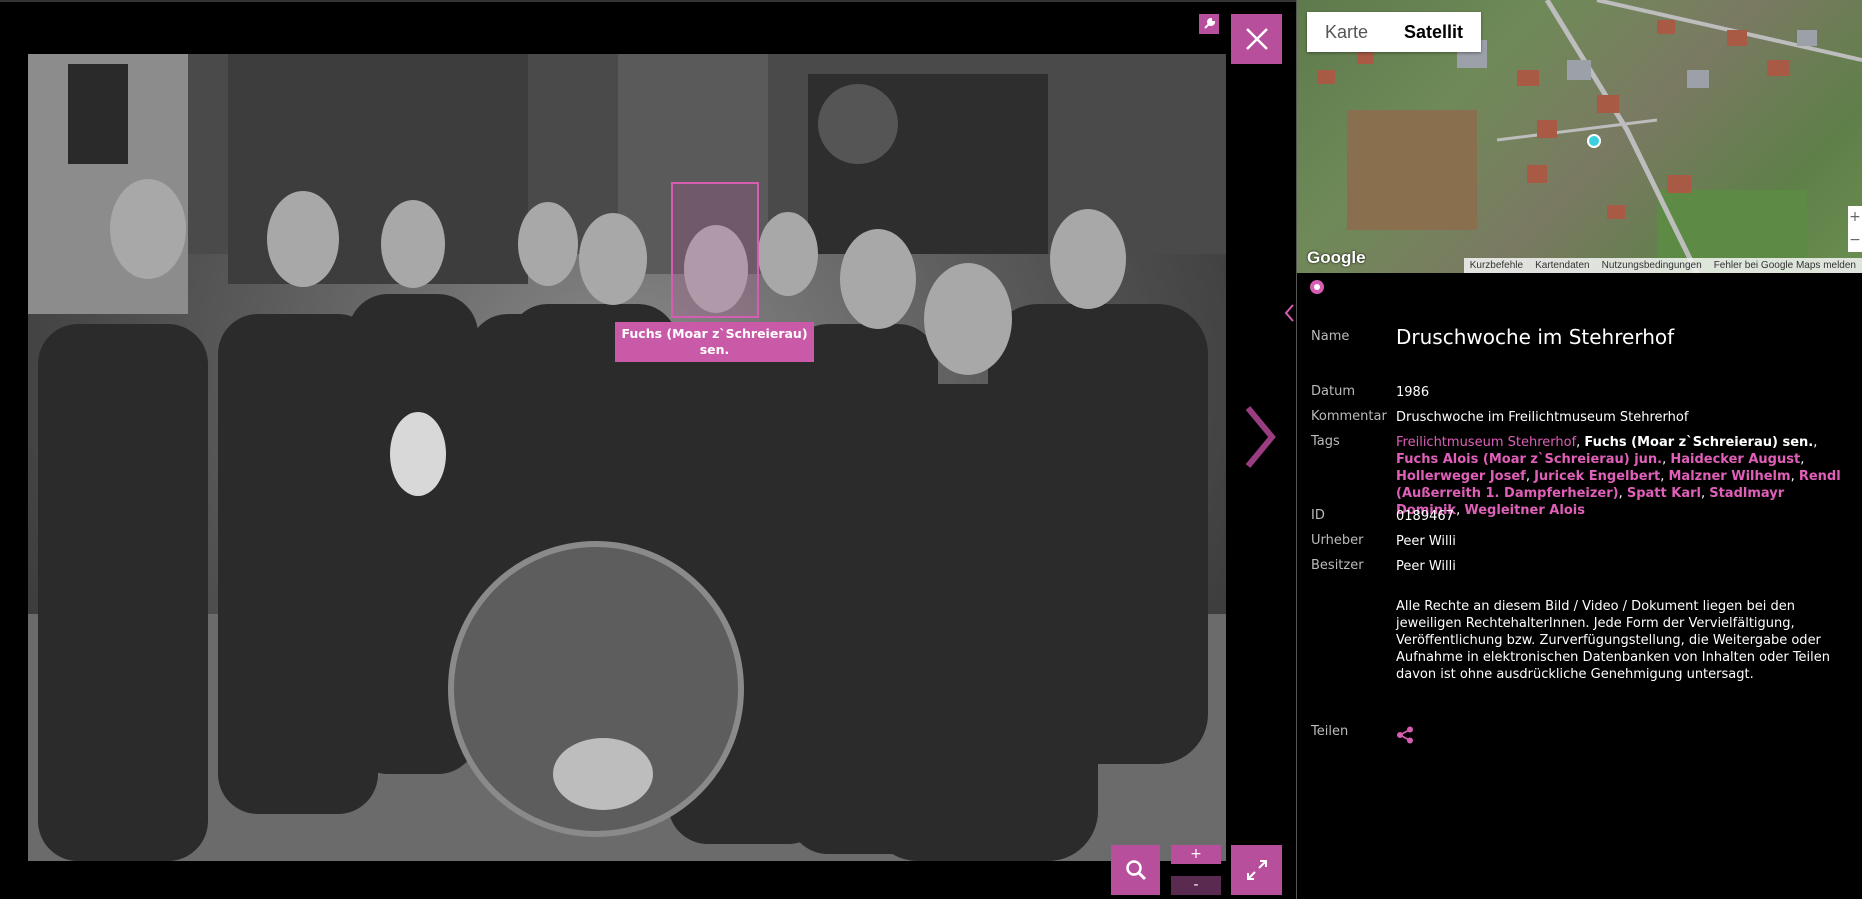 Image resolution: width=1862 pixels, height=899 pixels. Describe the element at coordinates (1425, 516) in the screenshot. I see `detail-value-id: 0189467` at that location.